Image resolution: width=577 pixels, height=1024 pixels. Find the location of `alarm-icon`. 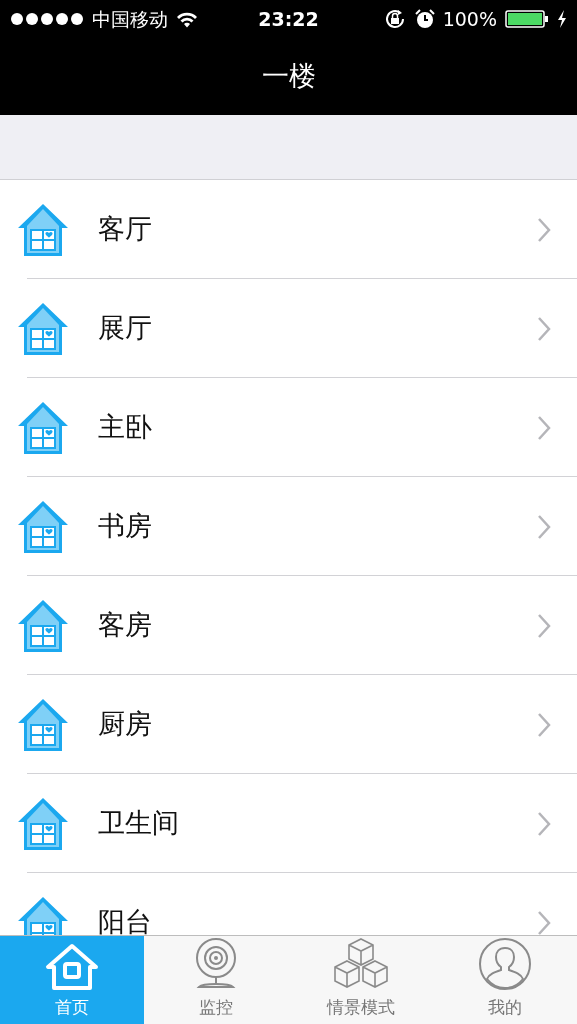

alarm-icon is located at coordinates (424, 19).